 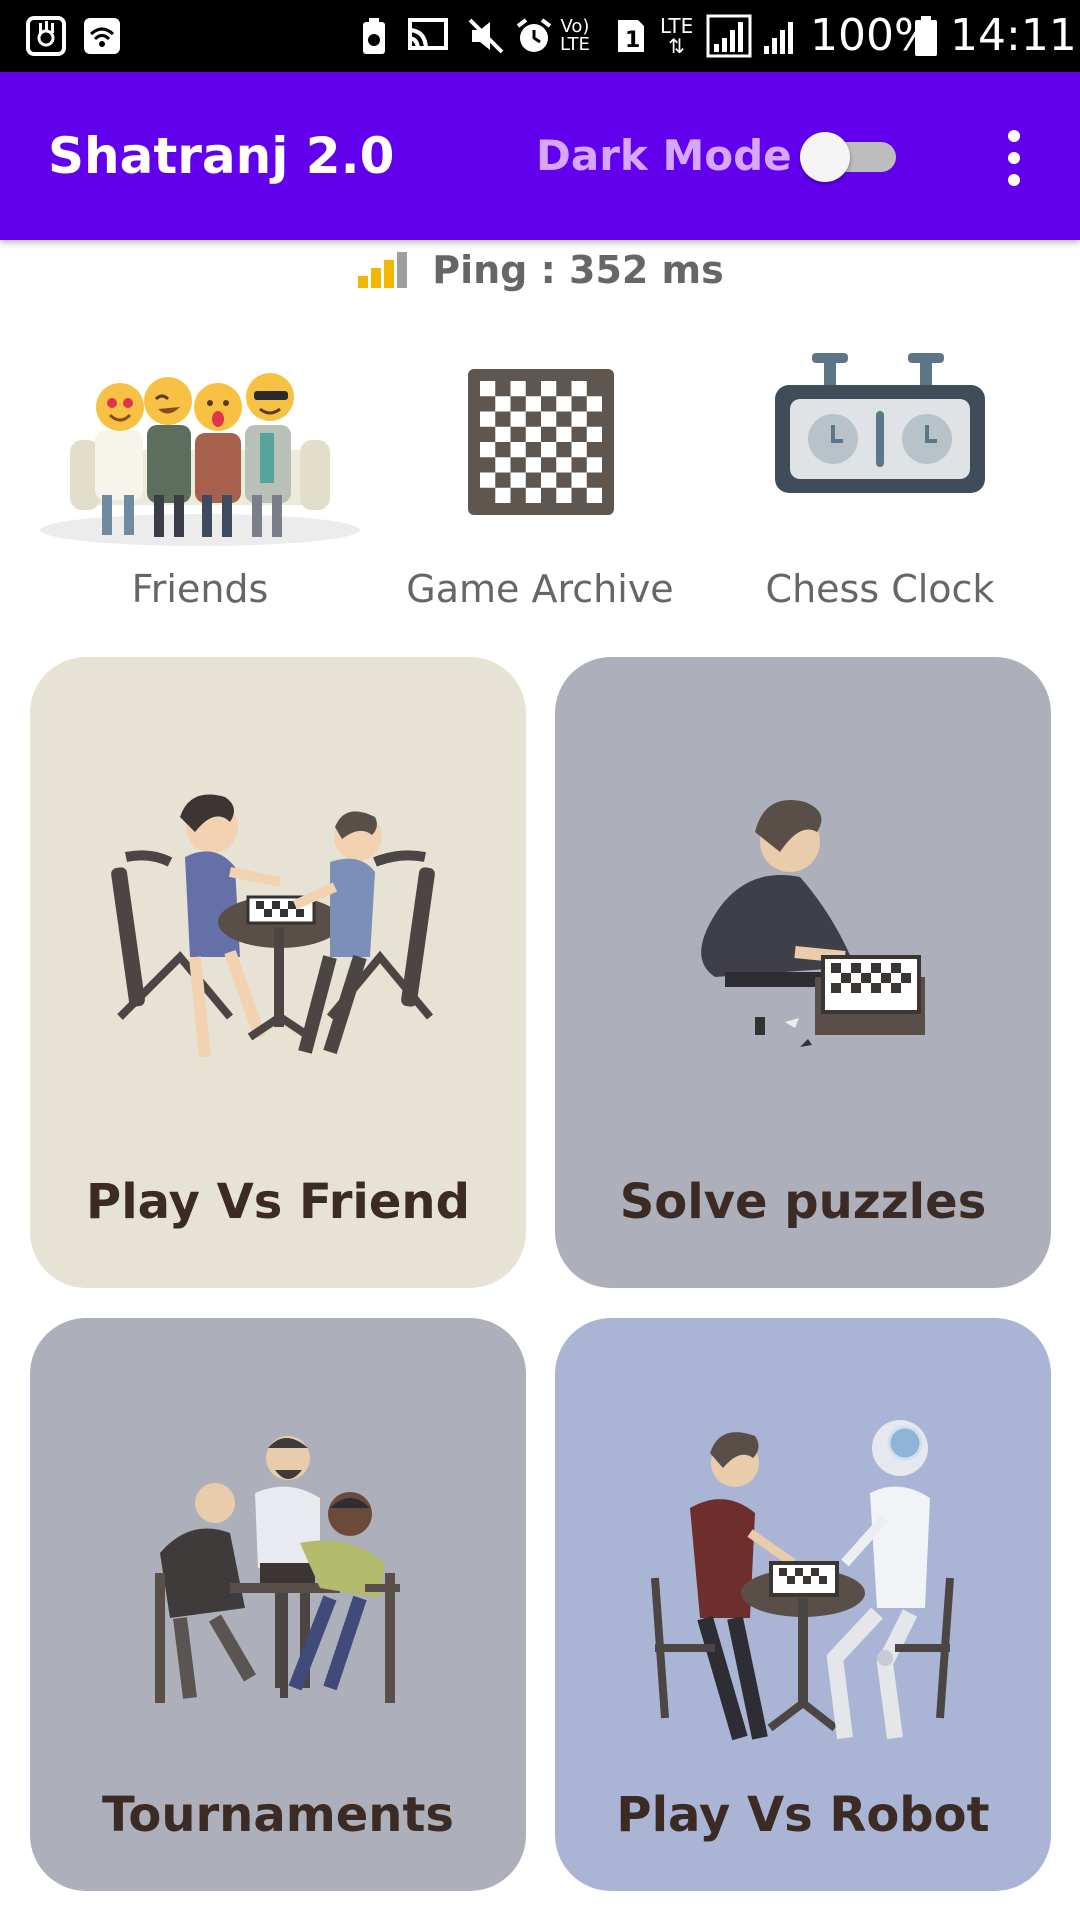 I want to click on app-bar: Shatranj 2.0 Dark Mode, so click(x=540, y=156).